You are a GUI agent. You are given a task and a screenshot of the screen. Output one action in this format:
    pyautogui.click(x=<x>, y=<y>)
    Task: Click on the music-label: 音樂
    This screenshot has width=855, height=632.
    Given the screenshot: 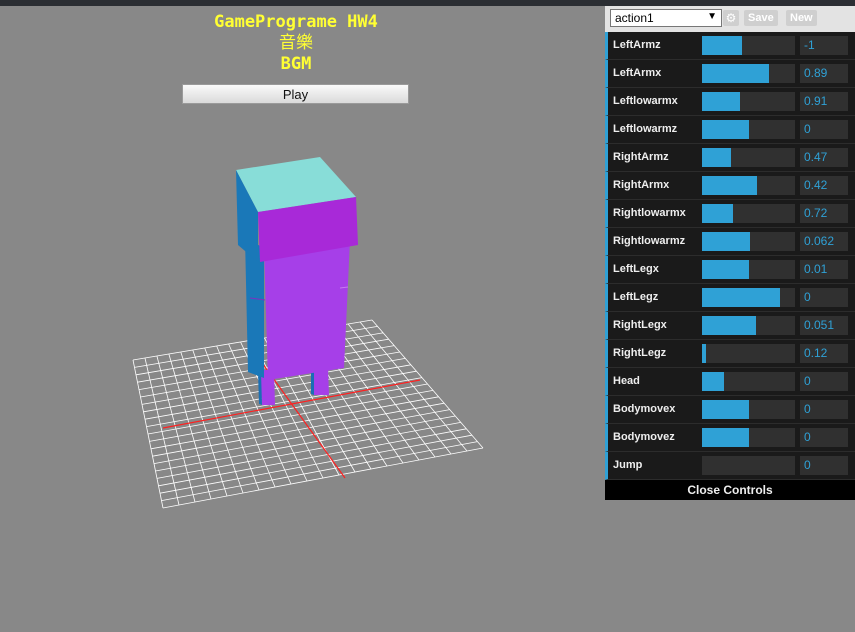 What is the action you would take?
    pyautogui.click(x=296, y=43)
    